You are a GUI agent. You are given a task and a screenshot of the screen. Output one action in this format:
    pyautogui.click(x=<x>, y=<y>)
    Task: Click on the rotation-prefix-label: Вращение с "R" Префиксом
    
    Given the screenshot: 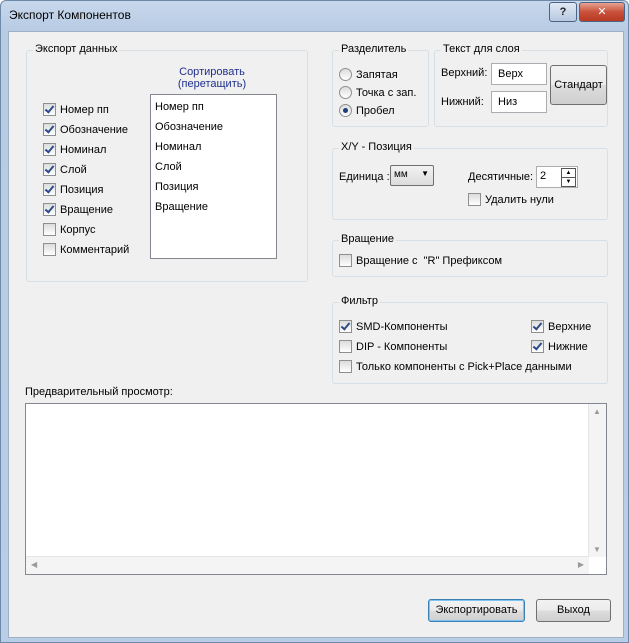 What is the action you would take?
    pyautogui.click(x=429, y=260)
    